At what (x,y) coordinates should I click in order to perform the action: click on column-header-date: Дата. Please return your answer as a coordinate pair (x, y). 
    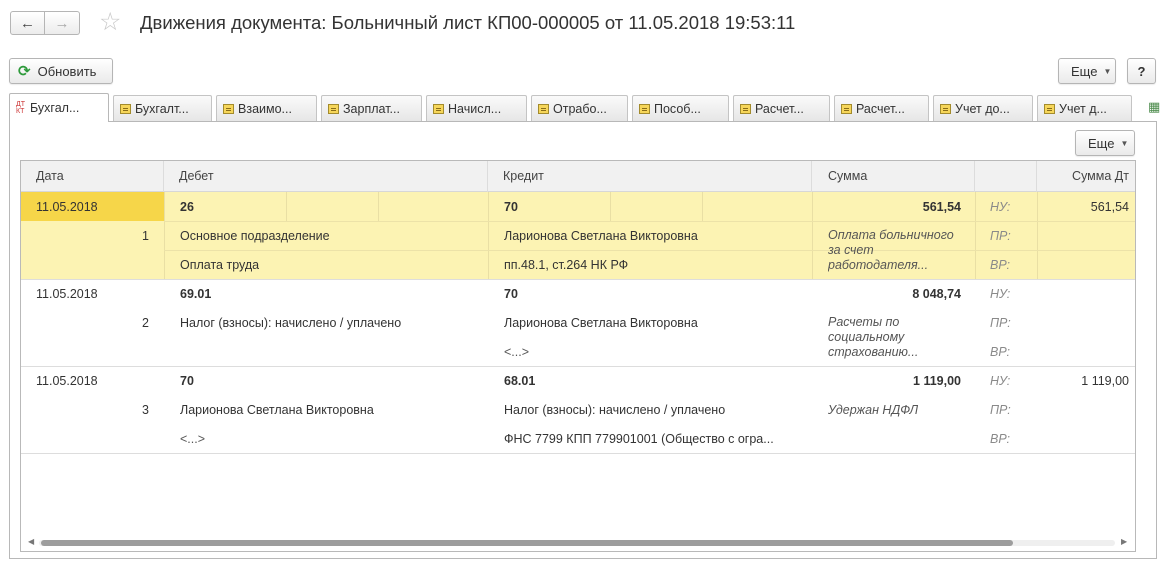
    Looking at the image, I should click on (92, 176).